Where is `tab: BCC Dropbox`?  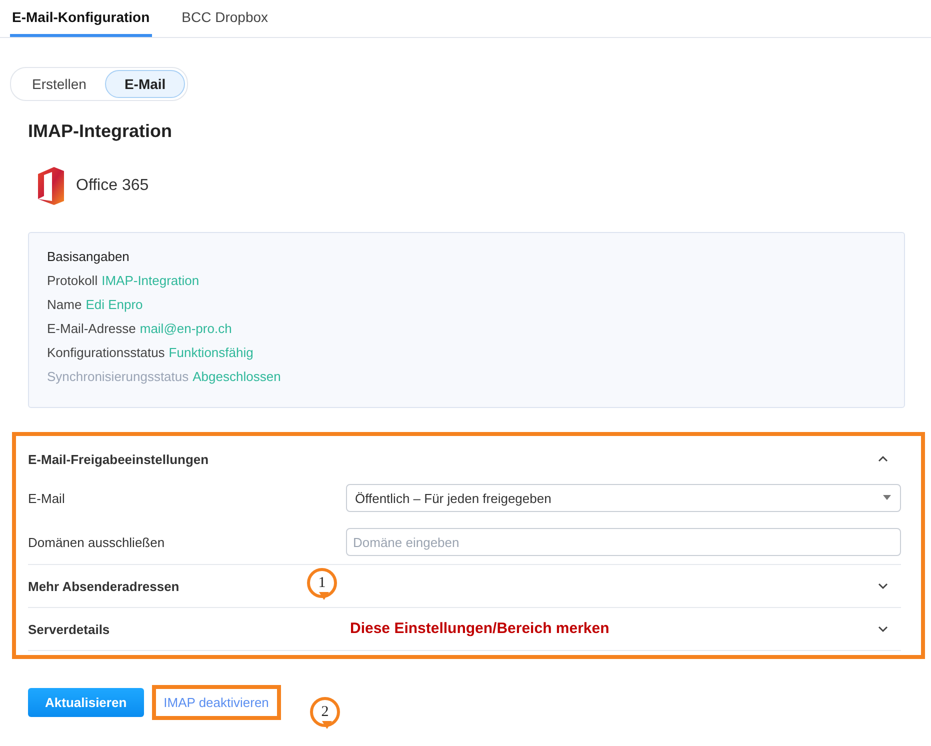 tab: BCC Dropbox is located at coordinates (225, 18).